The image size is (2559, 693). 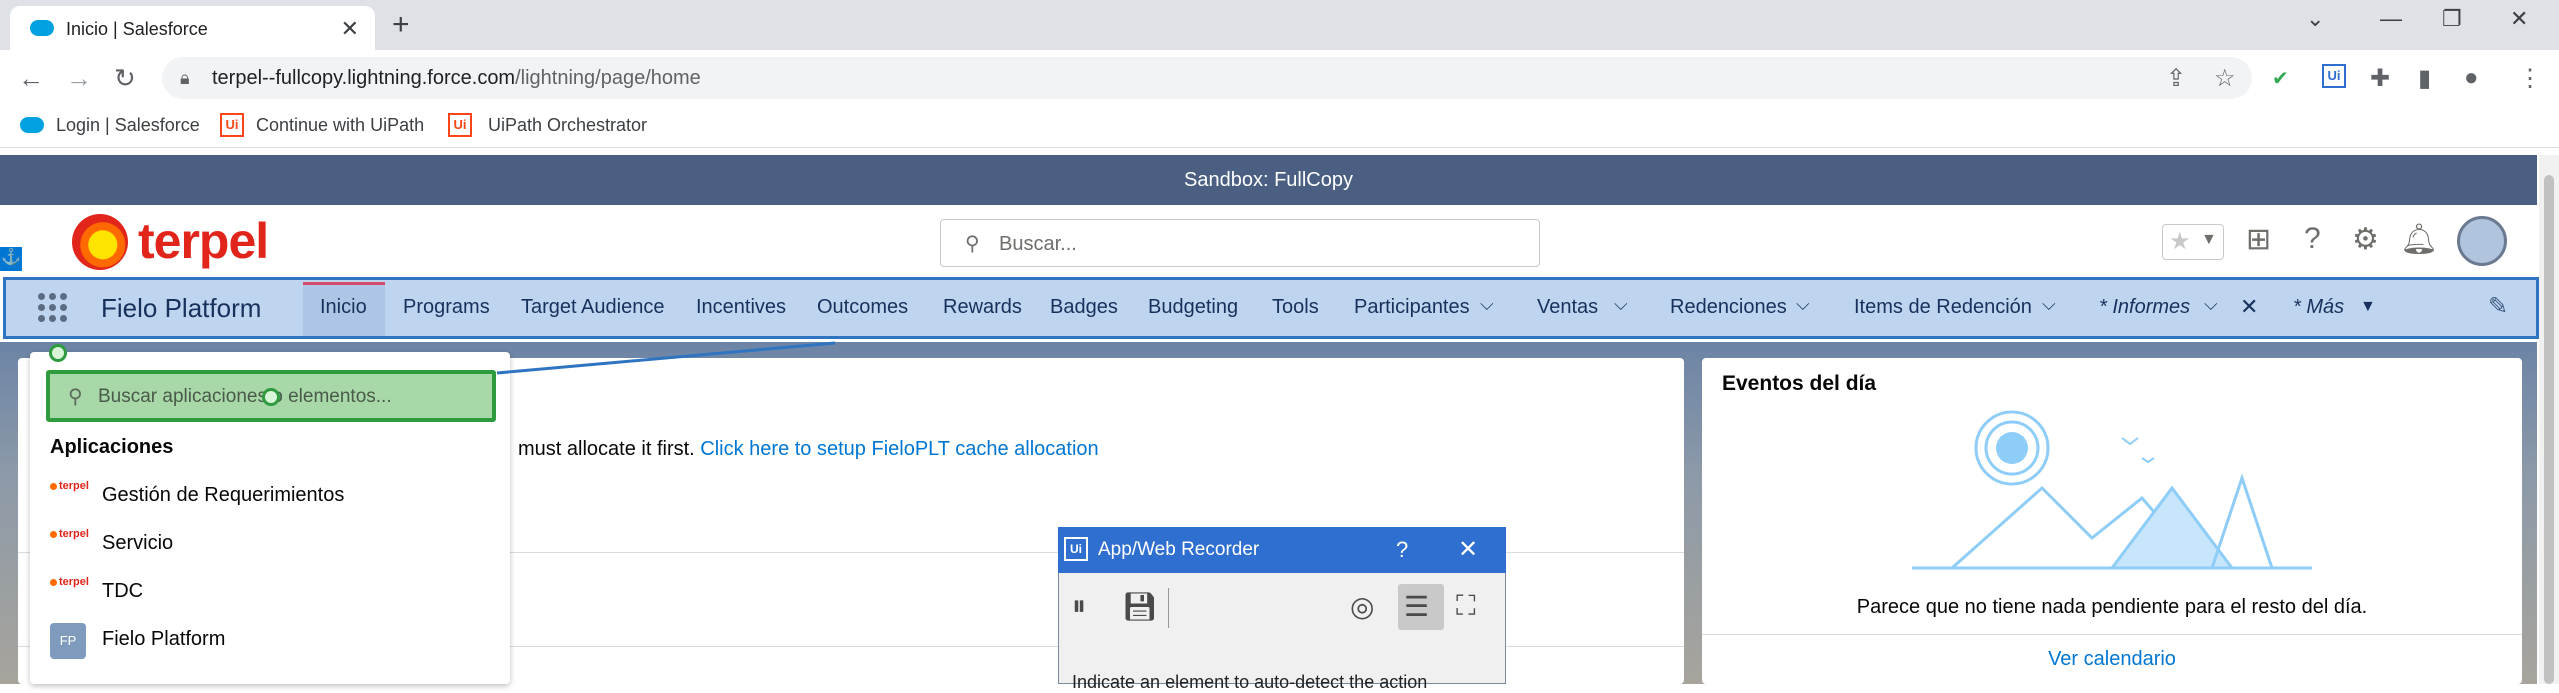 I want to click on close-icon: ✕, so click(x=1468, y=549).